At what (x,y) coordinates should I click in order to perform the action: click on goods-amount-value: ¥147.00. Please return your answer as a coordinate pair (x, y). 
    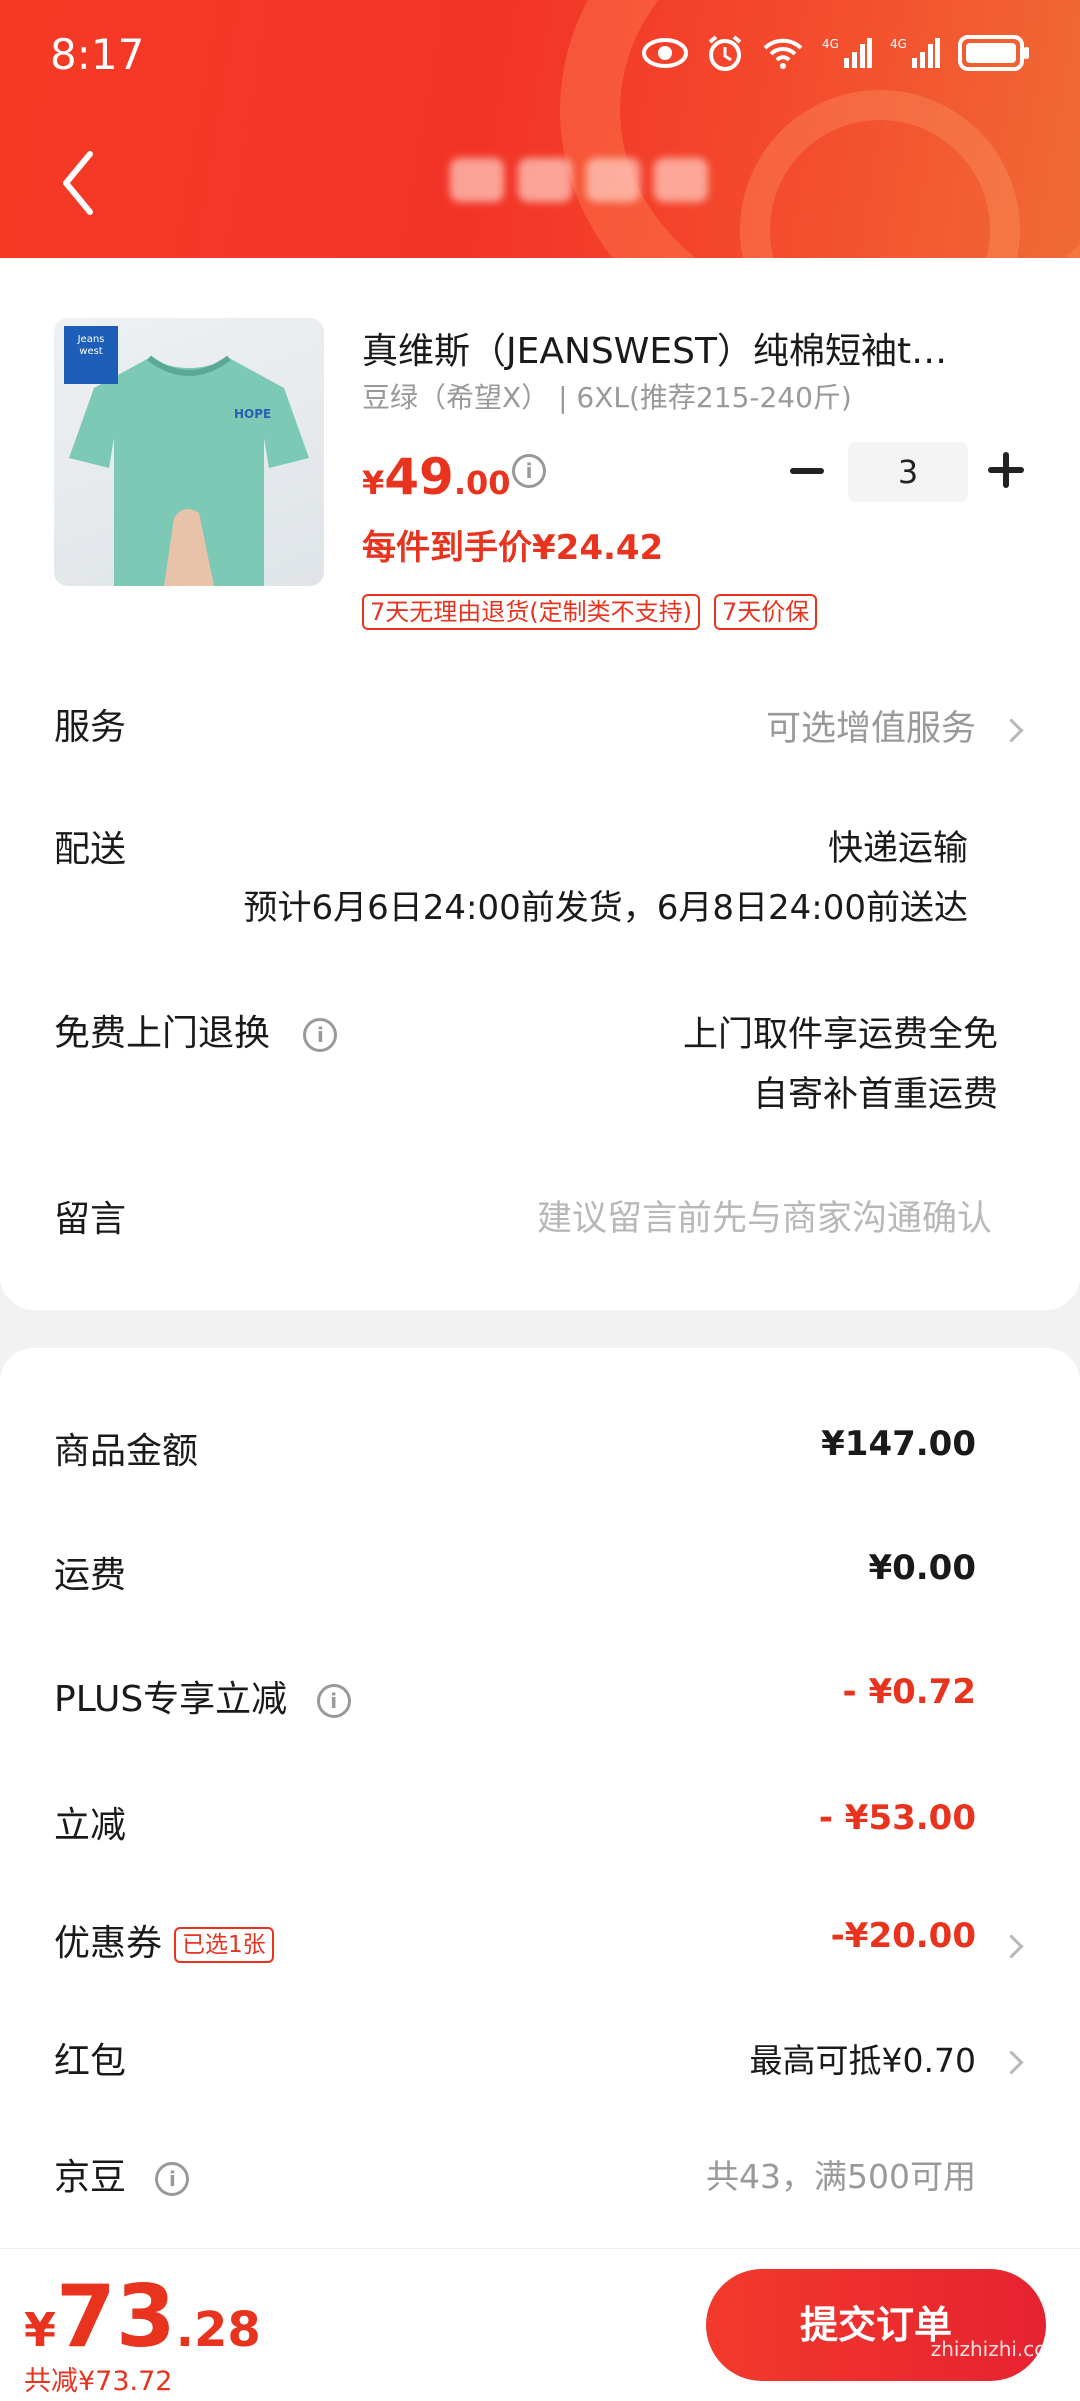
    Looking at the image, I should click on (898, 1444).